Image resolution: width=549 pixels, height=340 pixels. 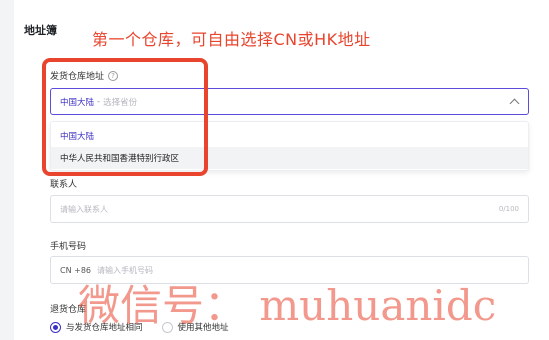 What do you see at coordinates (231, 39) in the screenshot?
I see `annotation-text: 第一个仓库，可自由选择CN或HK地址` at bounding box center [231, 39].